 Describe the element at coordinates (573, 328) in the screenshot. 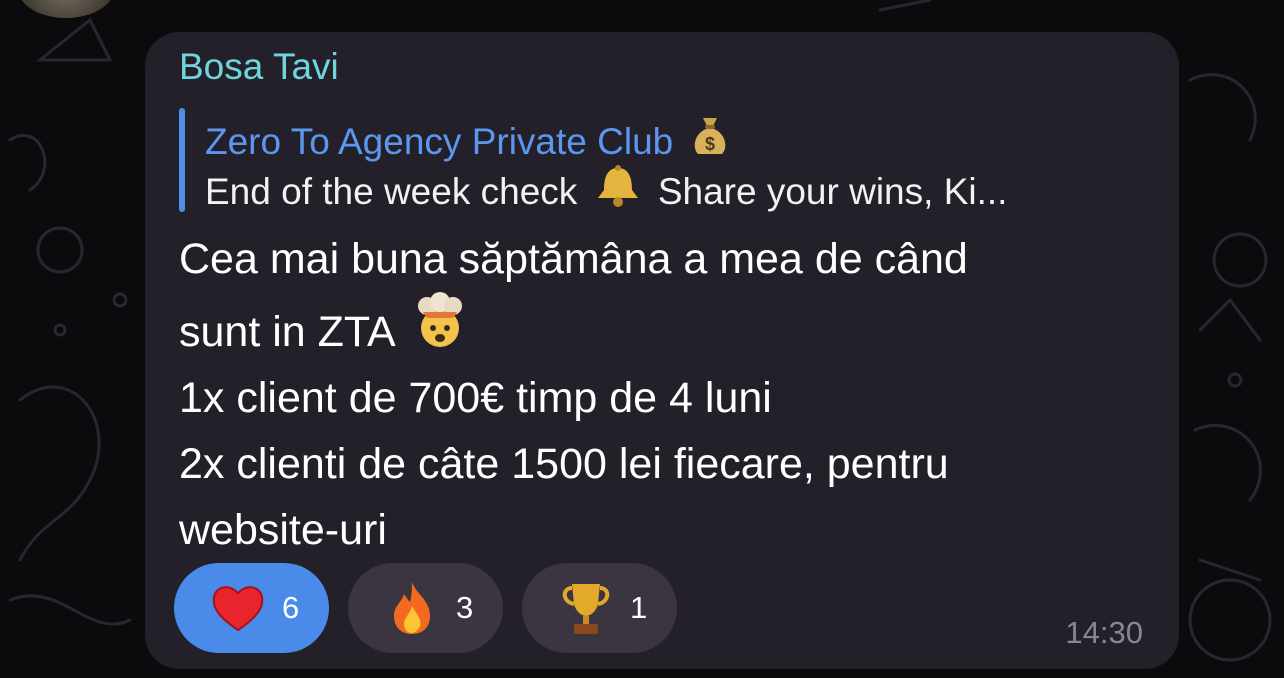

I see `message-line-2-wrap: sunt in ZTA` at that location.